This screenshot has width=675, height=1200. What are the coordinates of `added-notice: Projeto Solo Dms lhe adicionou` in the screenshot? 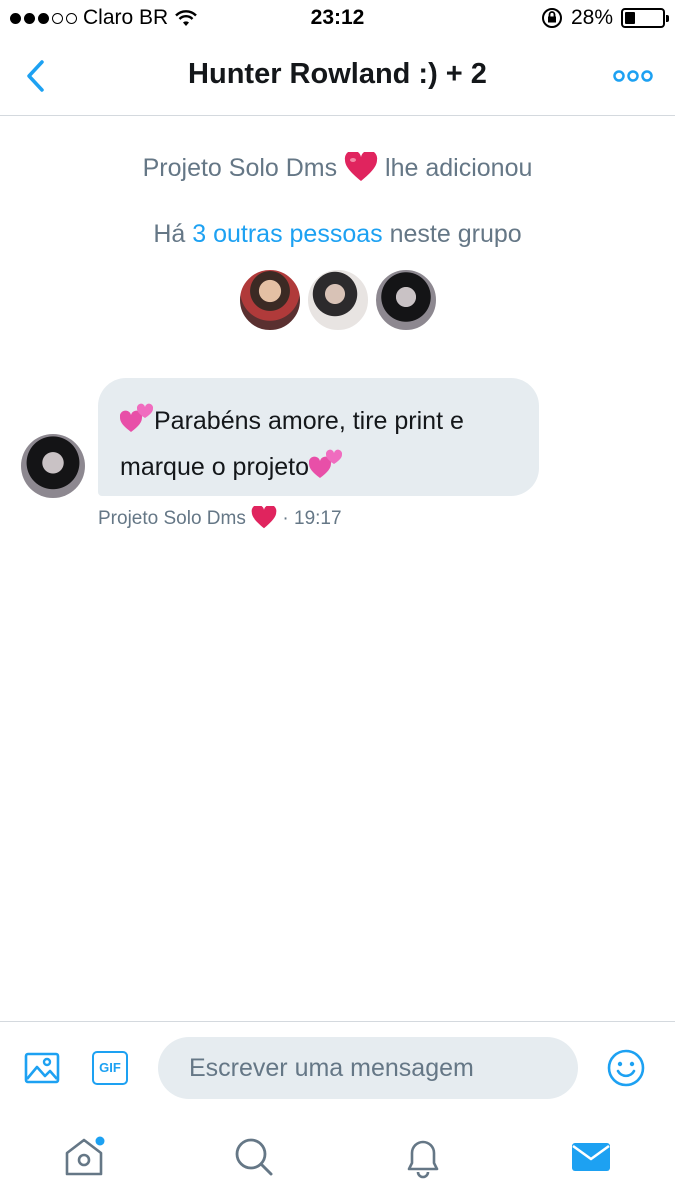 It's located at (337, 167).